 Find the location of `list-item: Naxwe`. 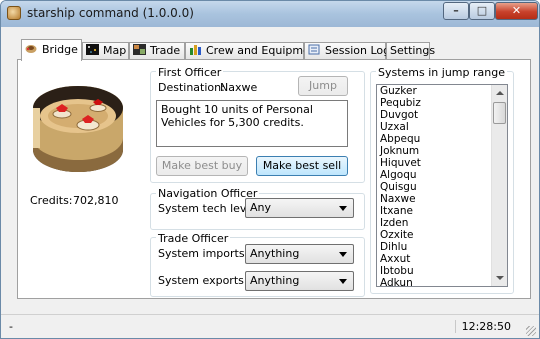

list-item: Naxwe is located at coordinates (442, 199).